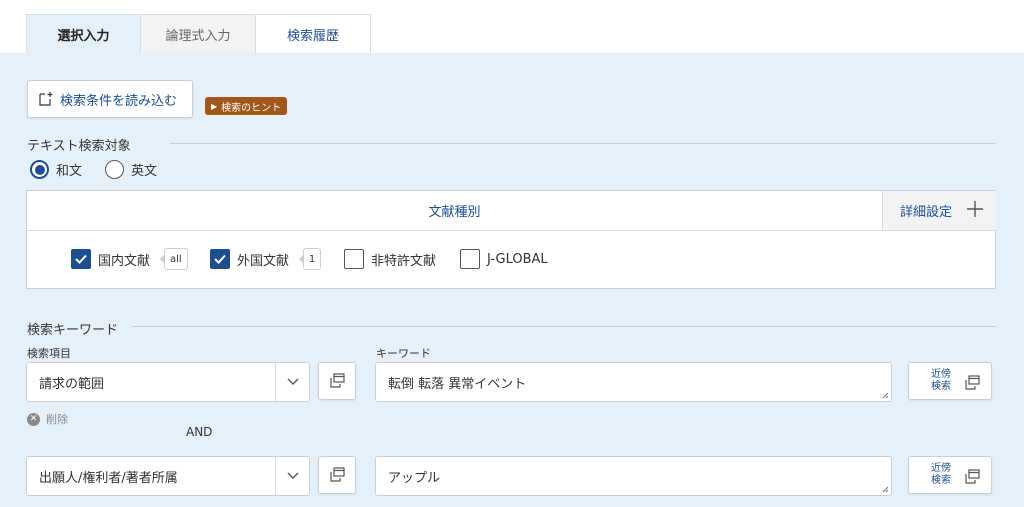  I want to click on field-select-2: 出願人/権利者/著者所属, so click(168, 476).